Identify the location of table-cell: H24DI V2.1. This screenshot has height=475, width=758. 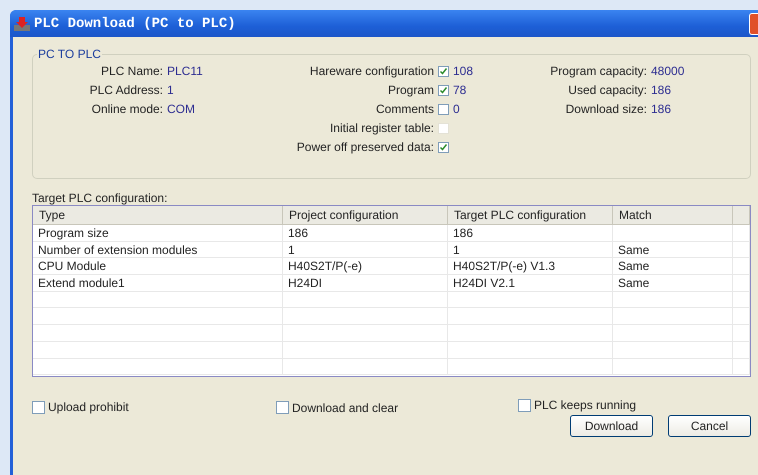
(530, 283).